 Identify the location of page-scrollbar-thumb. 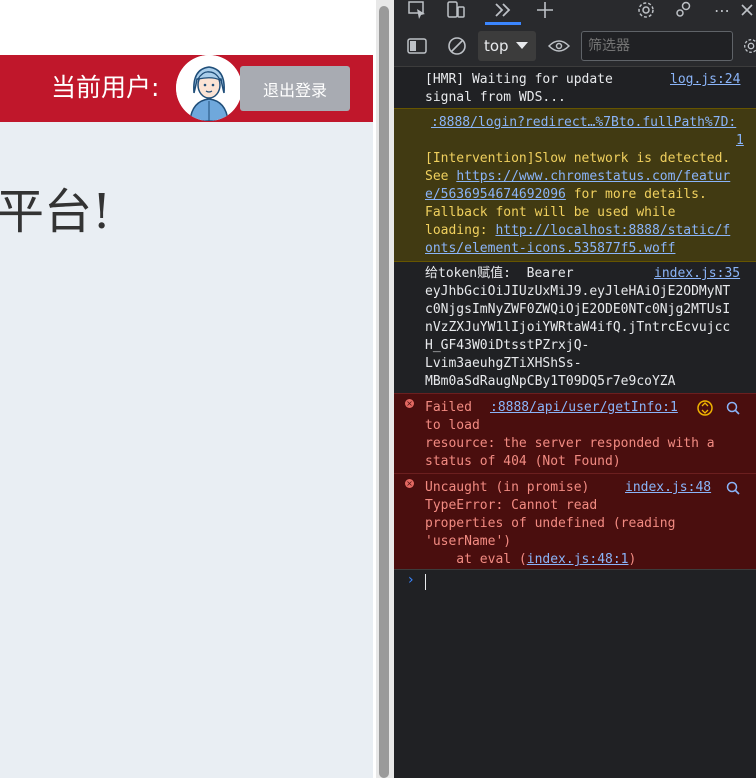
(384, 392).